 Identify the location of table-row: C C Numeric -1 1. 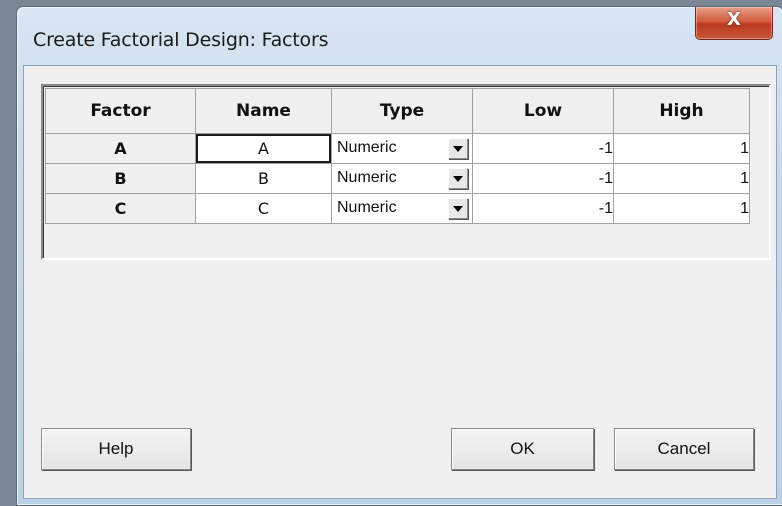
(397, 208).